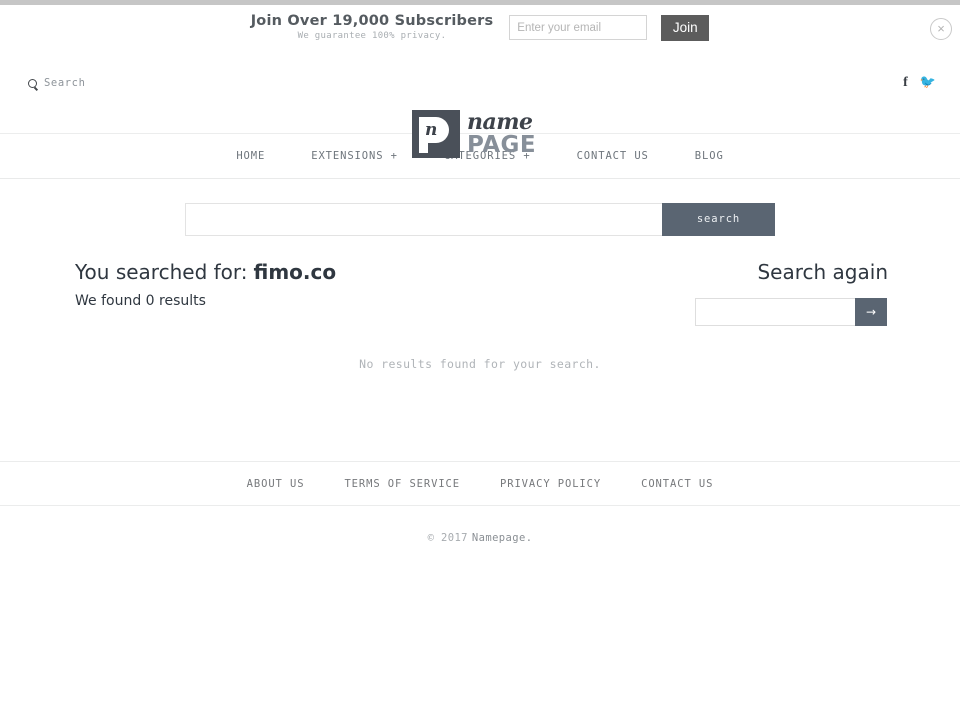  What do you see at coordinates (502, 145) in the screenshot?
I see `logo-word-page: PAGE` at bounding box center [502, 145].